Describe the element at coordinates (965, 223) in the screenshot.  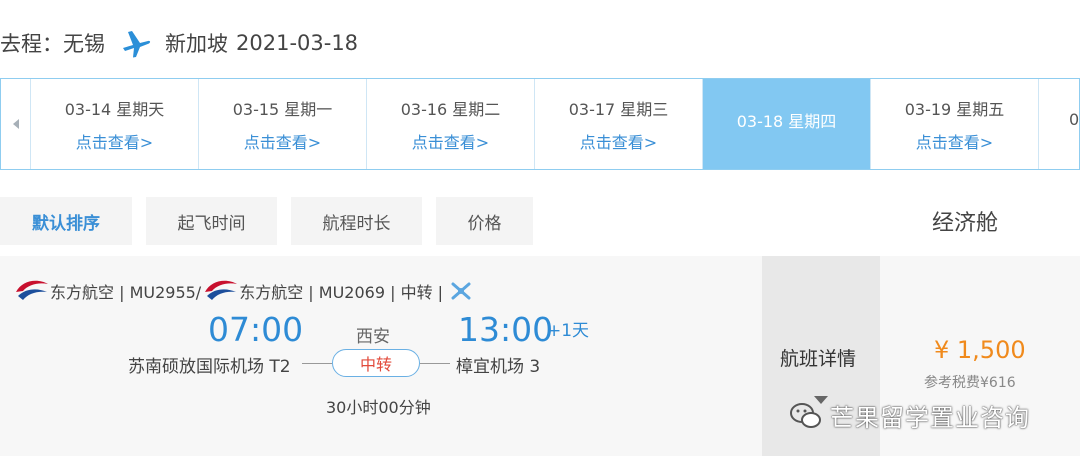
I see `cabin-class: 经济舱` at that location.